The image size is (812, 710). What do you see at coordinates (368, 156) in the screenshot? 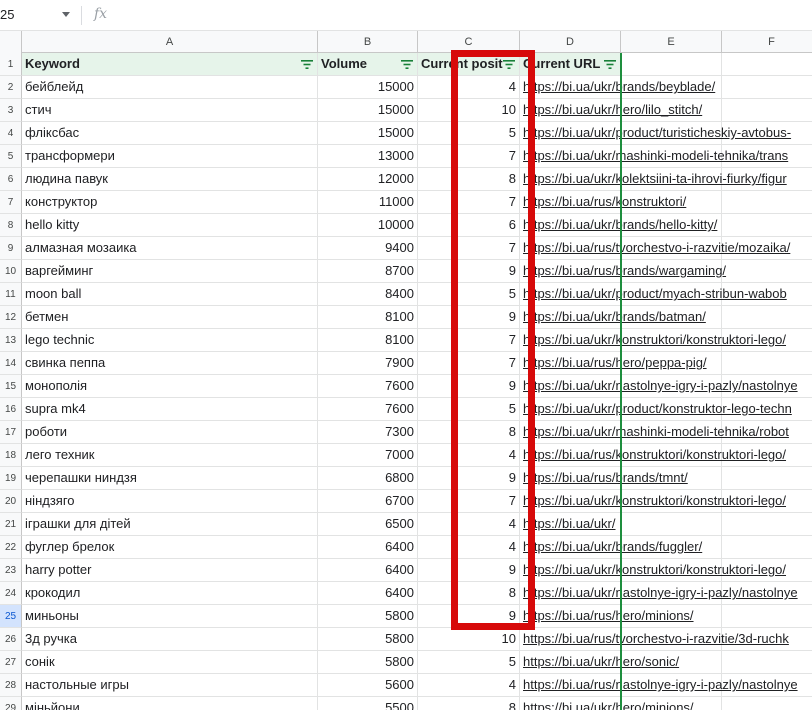
I see `cell-volume: 13000` at bounding box center [368, 156].